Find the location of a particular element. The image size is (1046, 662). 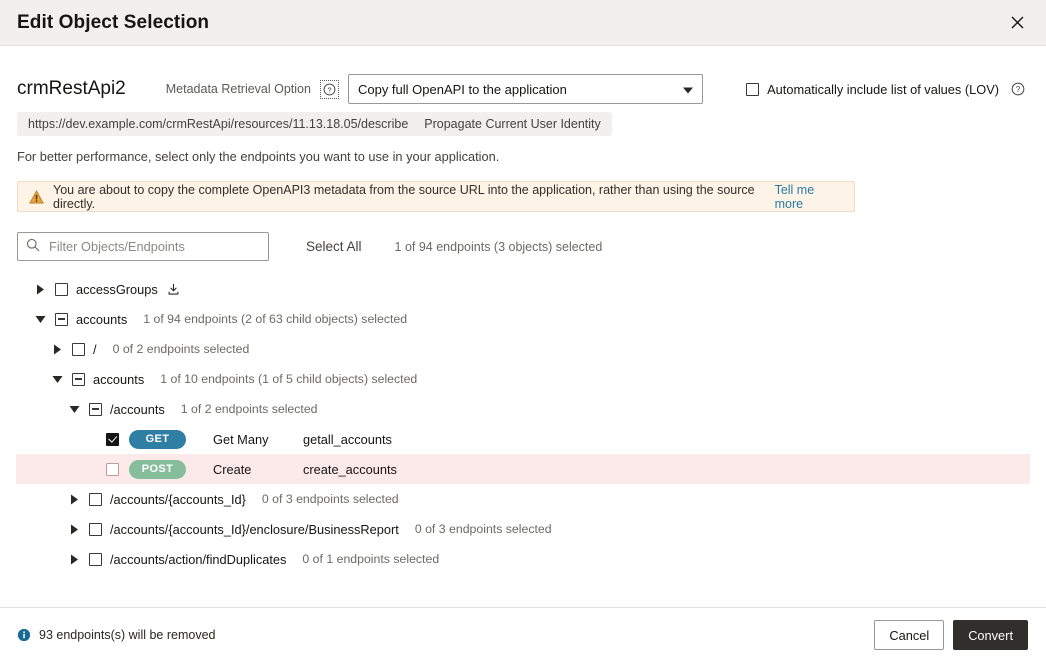

api-name: crmRestApi2 is located at coordinates (71, 88).